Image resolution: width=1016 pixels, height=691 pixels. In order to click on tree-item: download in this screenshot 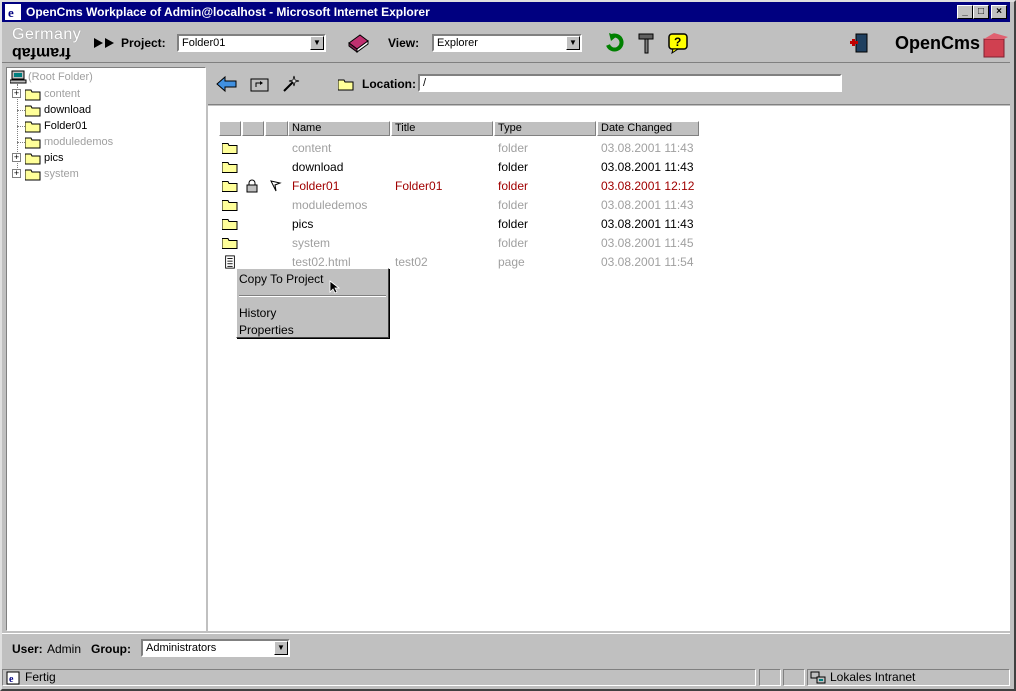, I will do `click(67, 112)`.